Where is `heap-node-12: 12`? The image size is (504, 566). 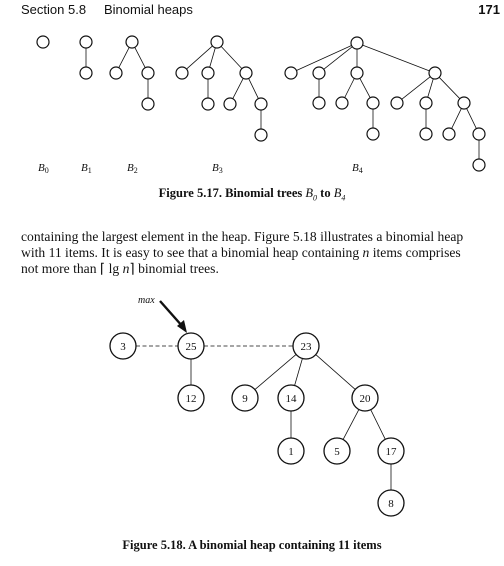
heap-node-12: 12 is located at coordinates (191, 398).